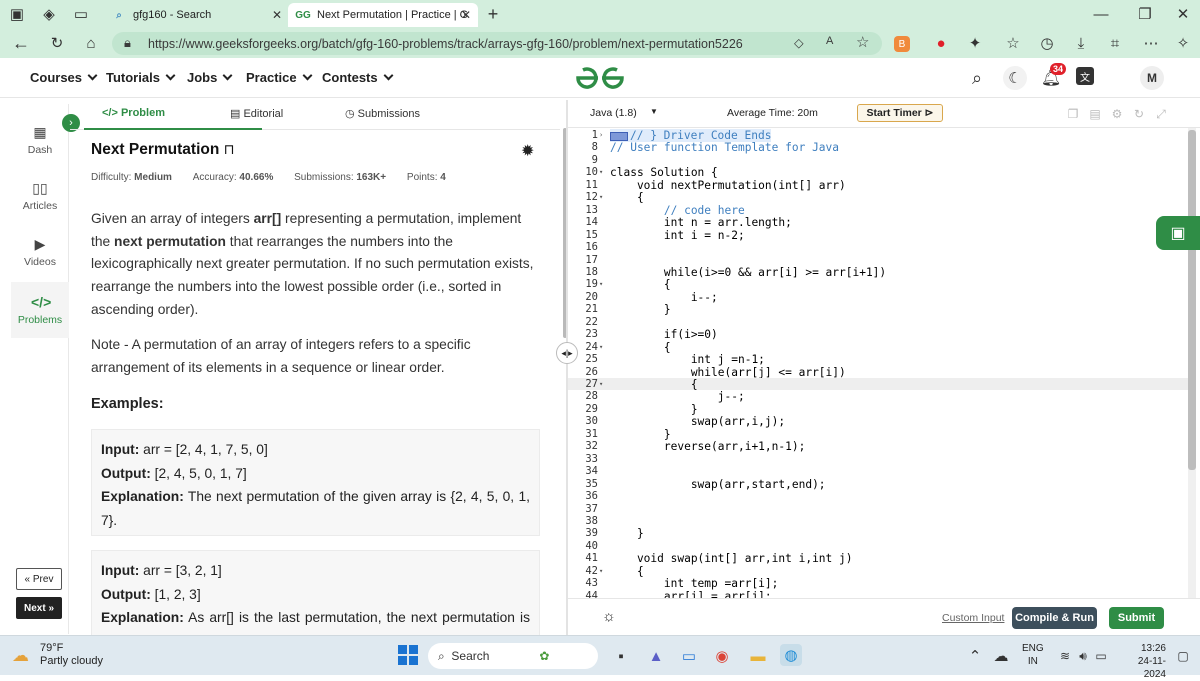 This screenshot has height=681, width=1200. What do you see at coordinates (1151, 43) in the screenshot?
I see `menu-ellipsis-icon: ⋯` at bounding box center [1151, 43].